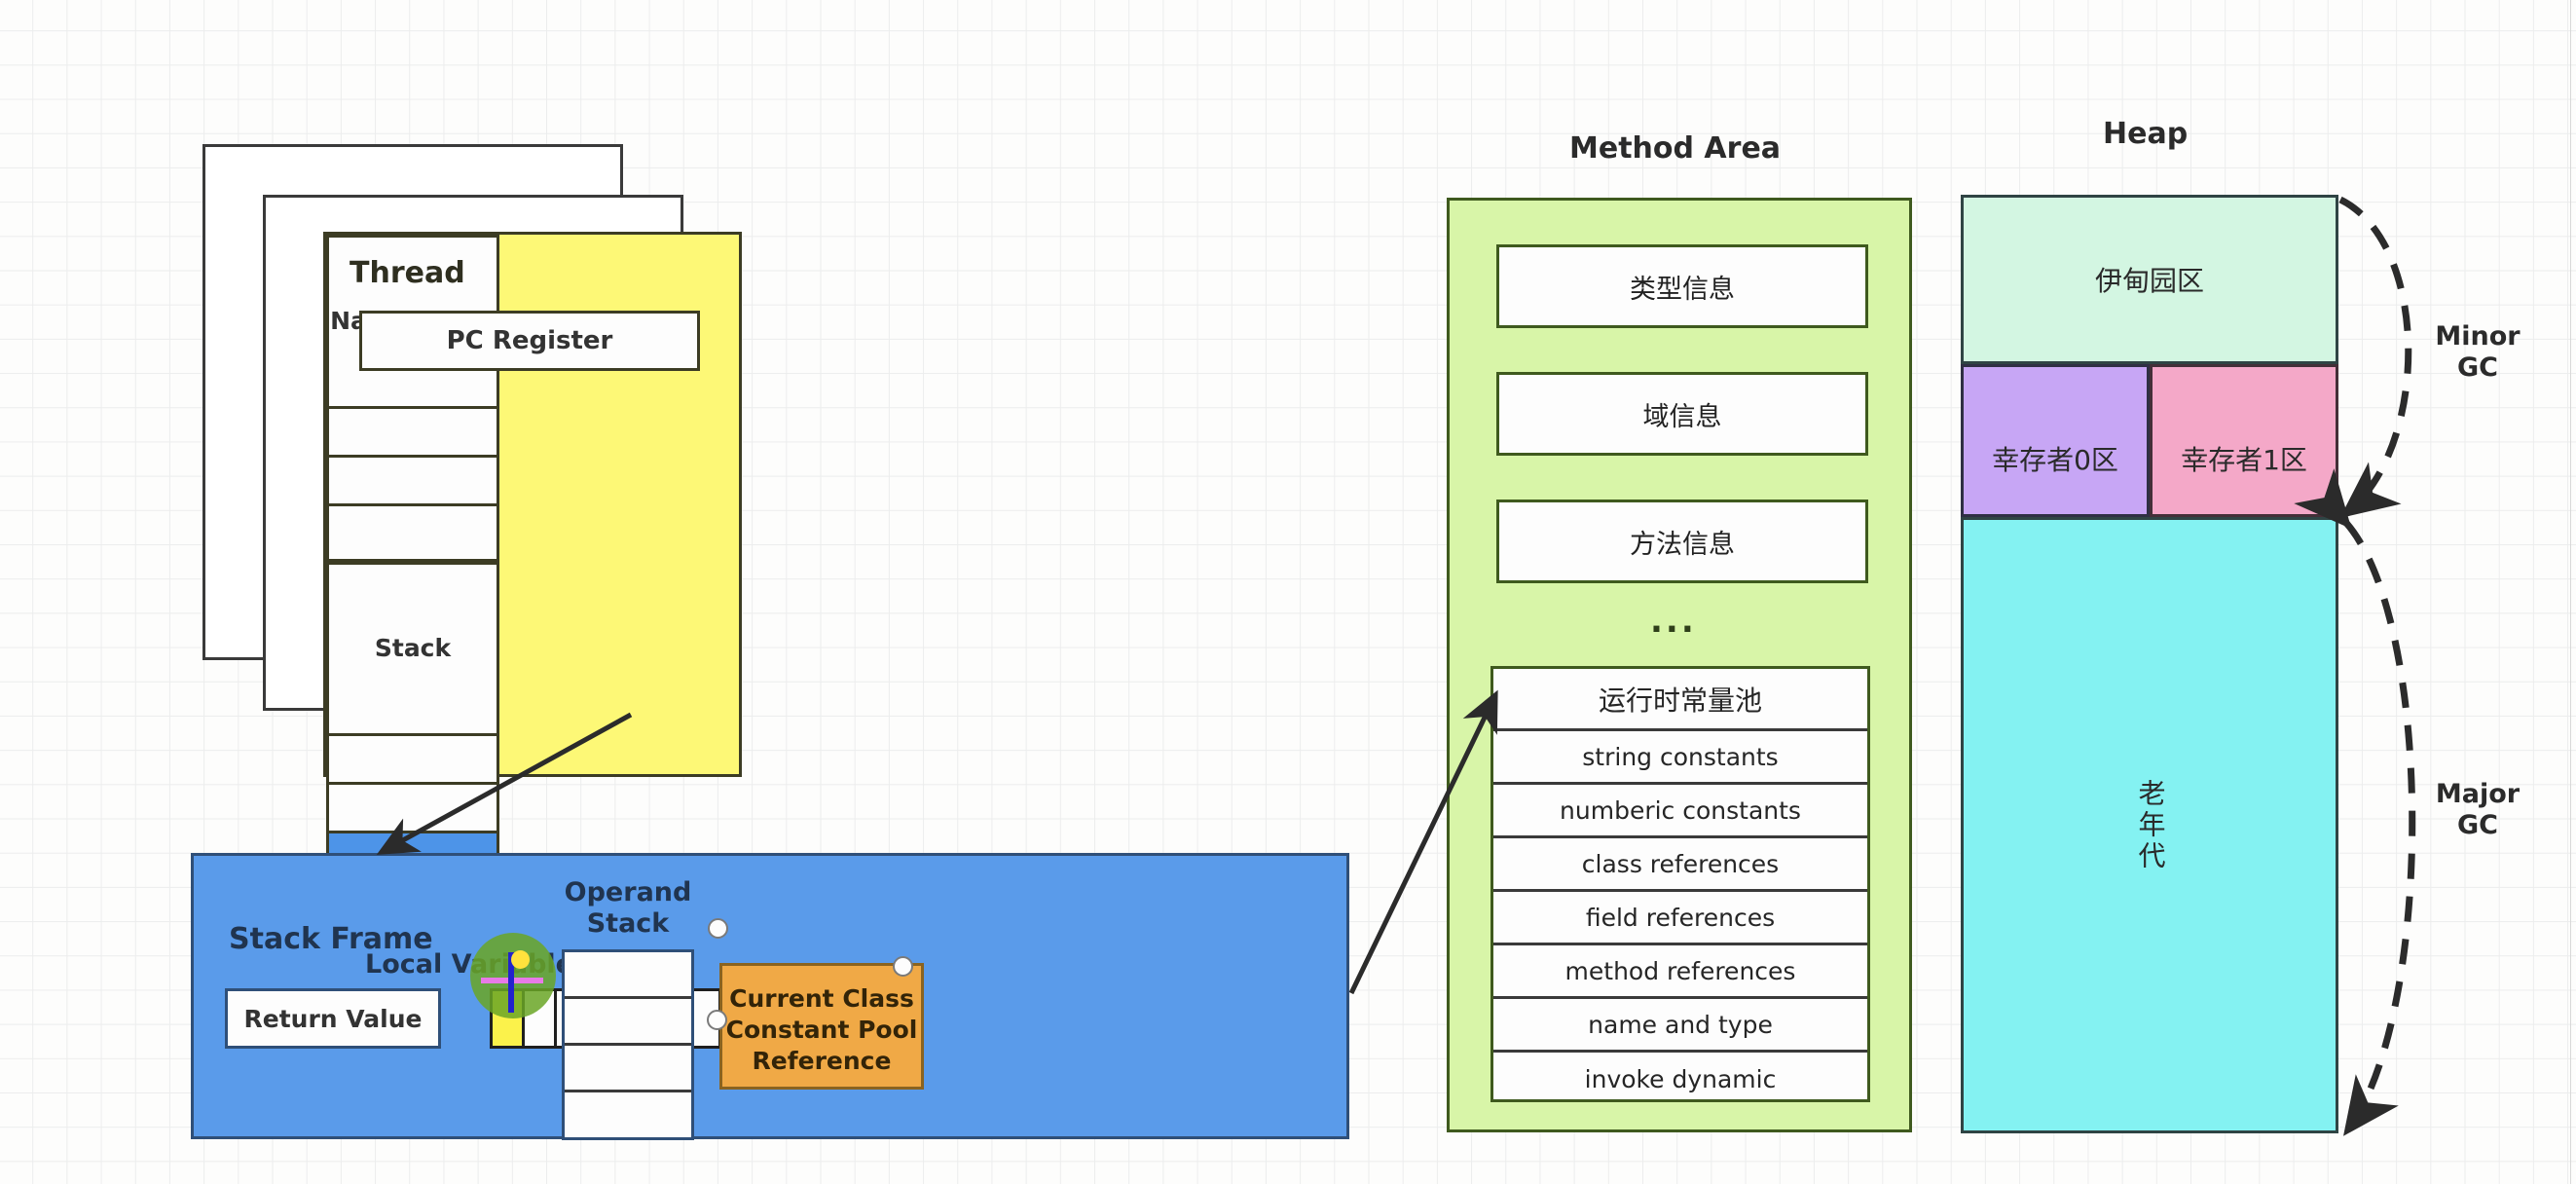 This screenshot has width=2576, height=1184. What do you see at coordinates (821, 1030) in the screenshot?
I see `cp-ref-line2: Constant Pool` at bounding box center [821, 1030].